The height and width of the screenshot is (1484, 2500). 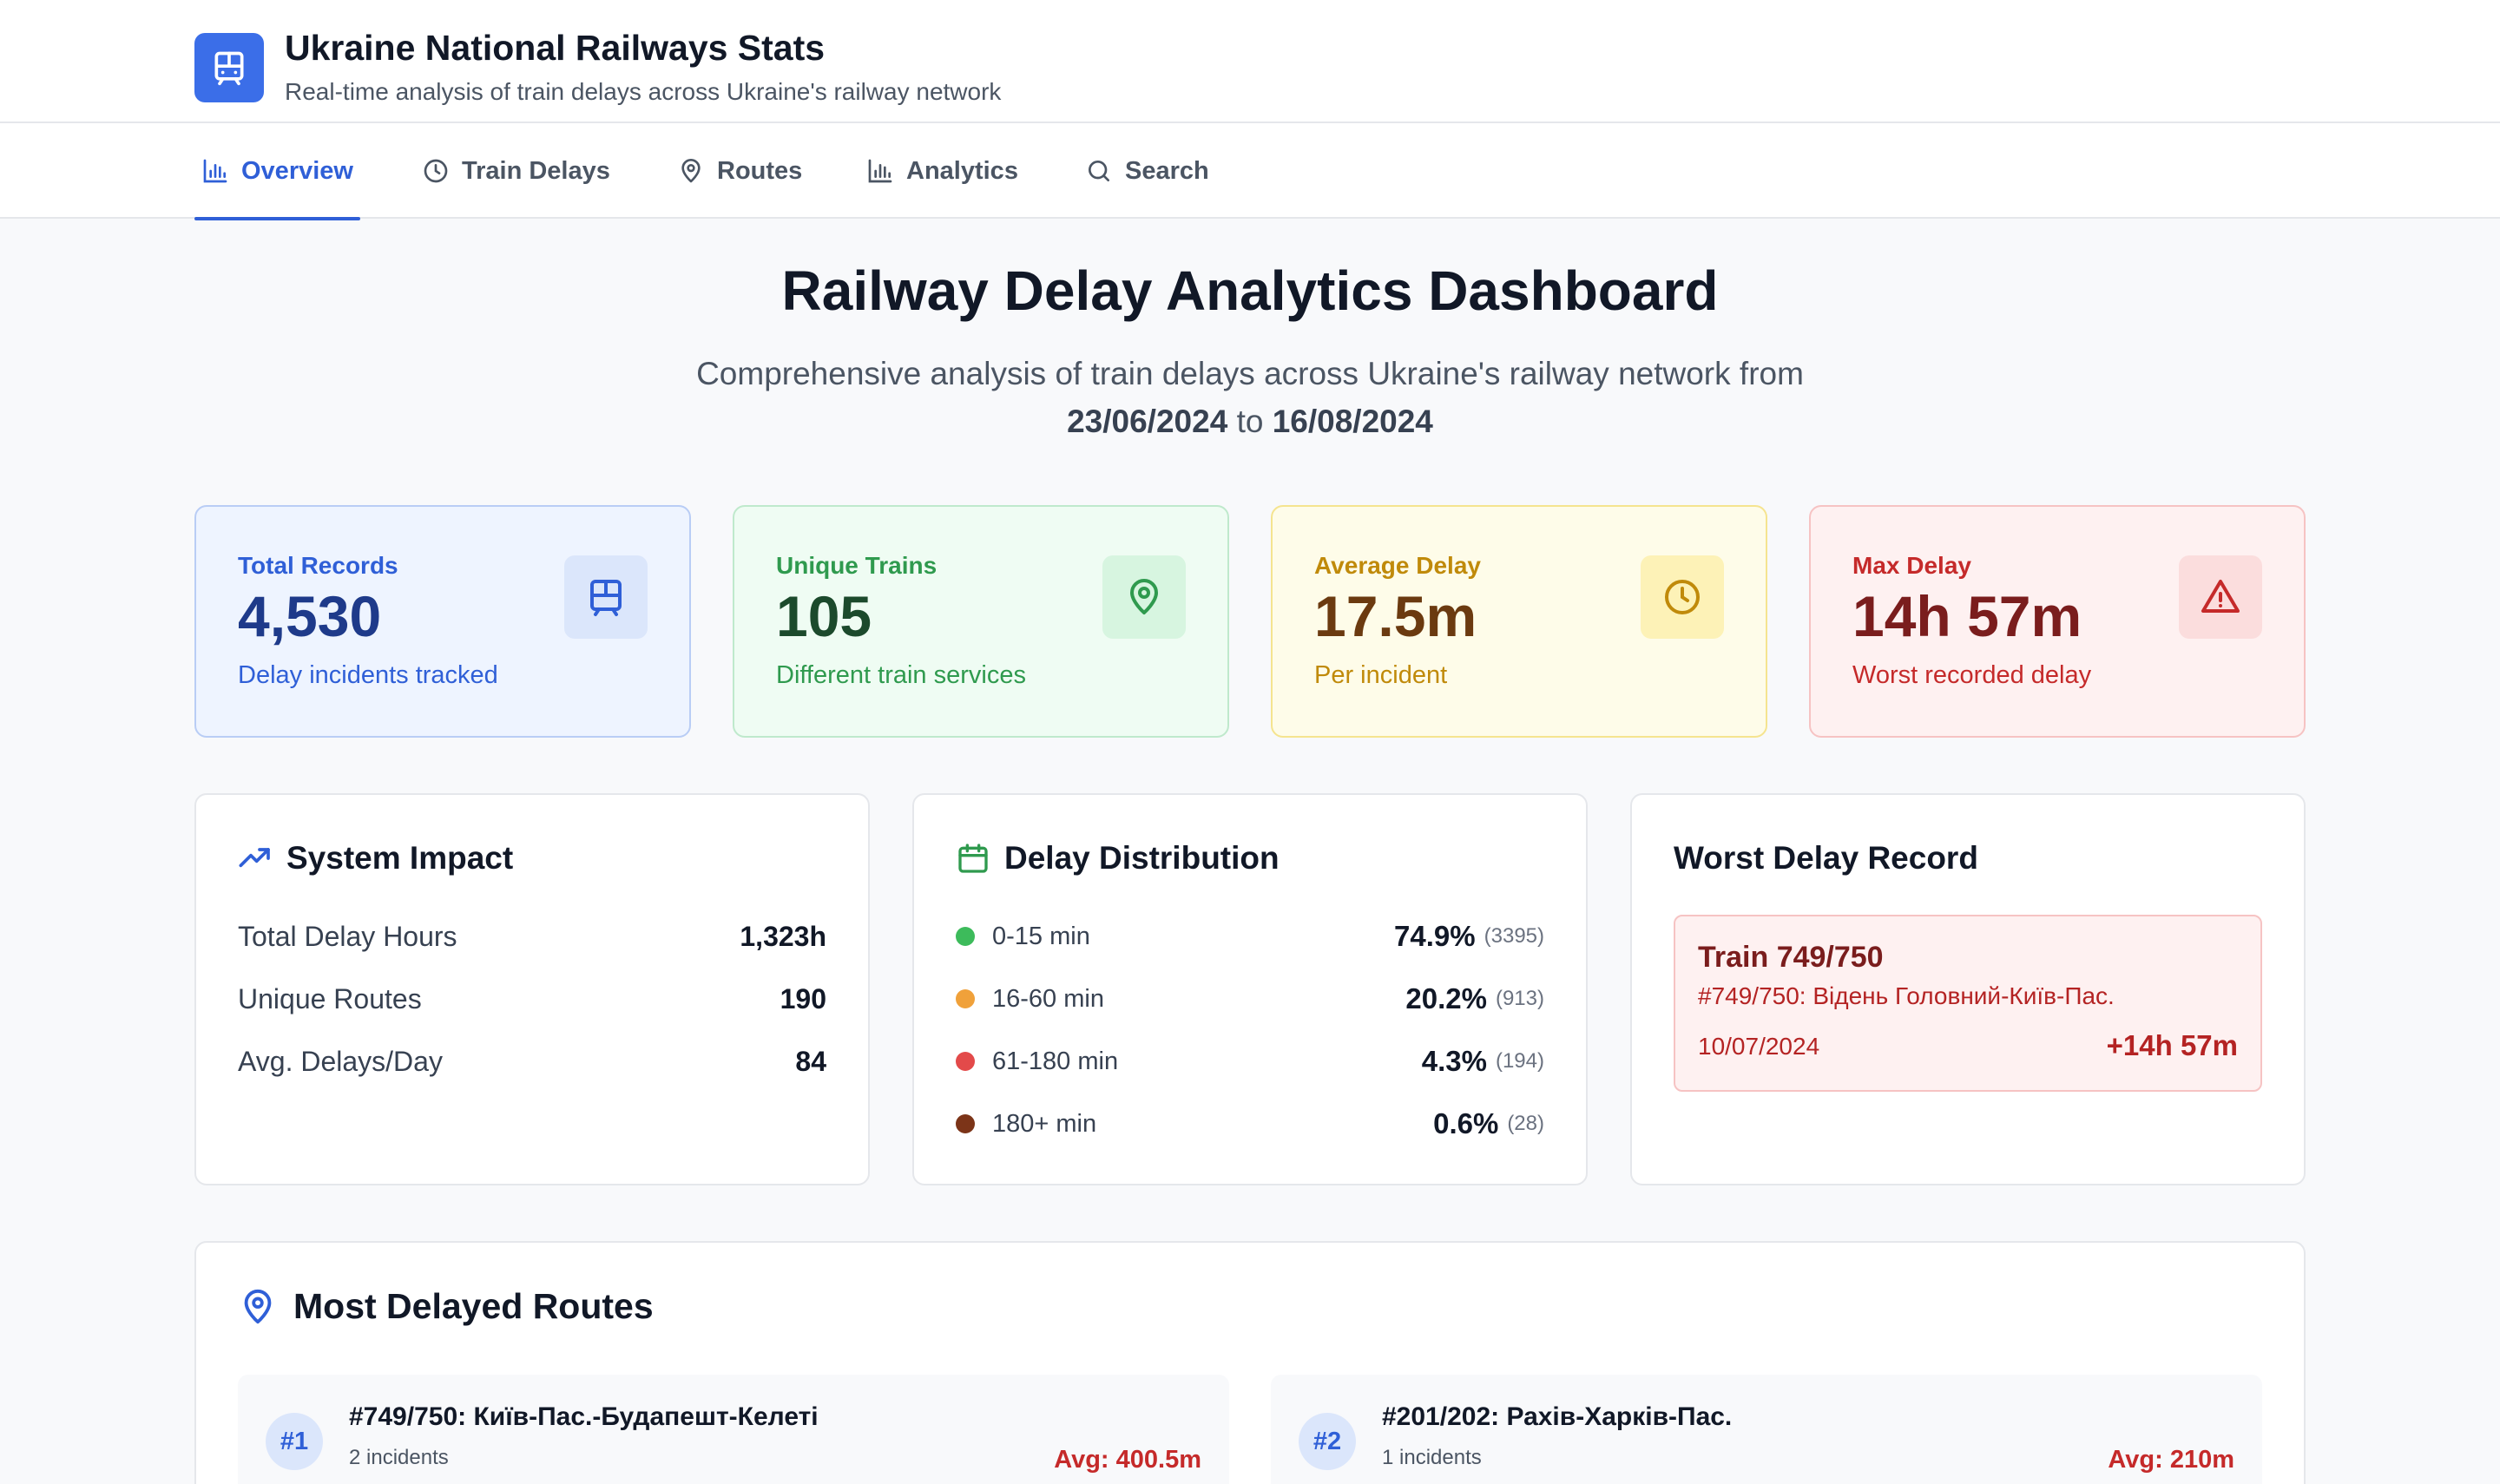 I want to click on route-average-delay: Avg: 400.5m, so click(x=1127, y=1460).